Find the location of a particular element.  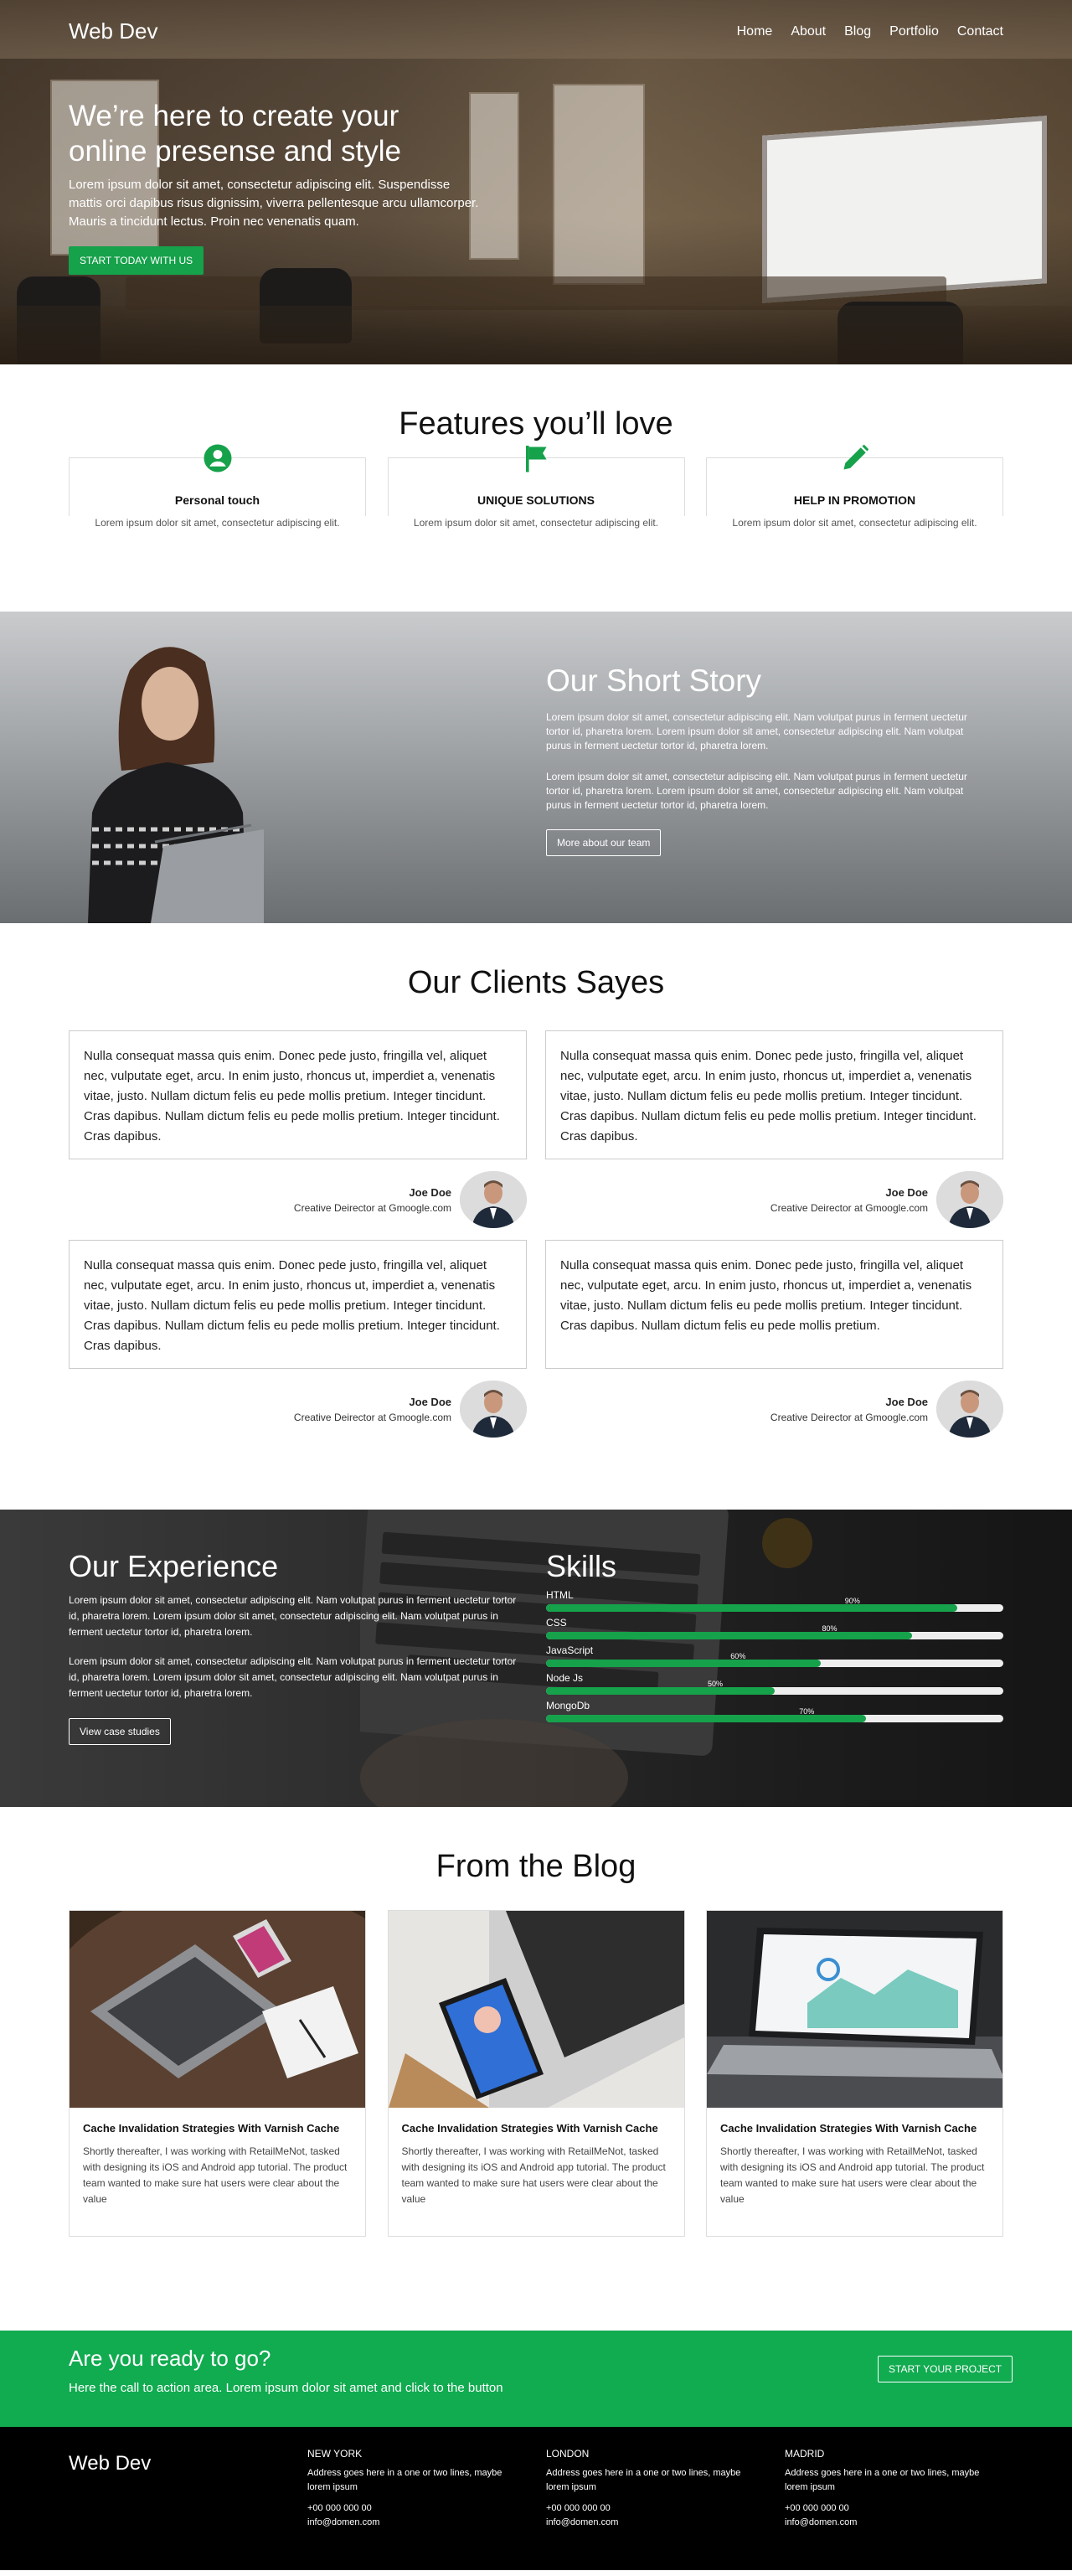

start-your-project-button: START YOUR PROJECT is located at coordinates (945, 2369).